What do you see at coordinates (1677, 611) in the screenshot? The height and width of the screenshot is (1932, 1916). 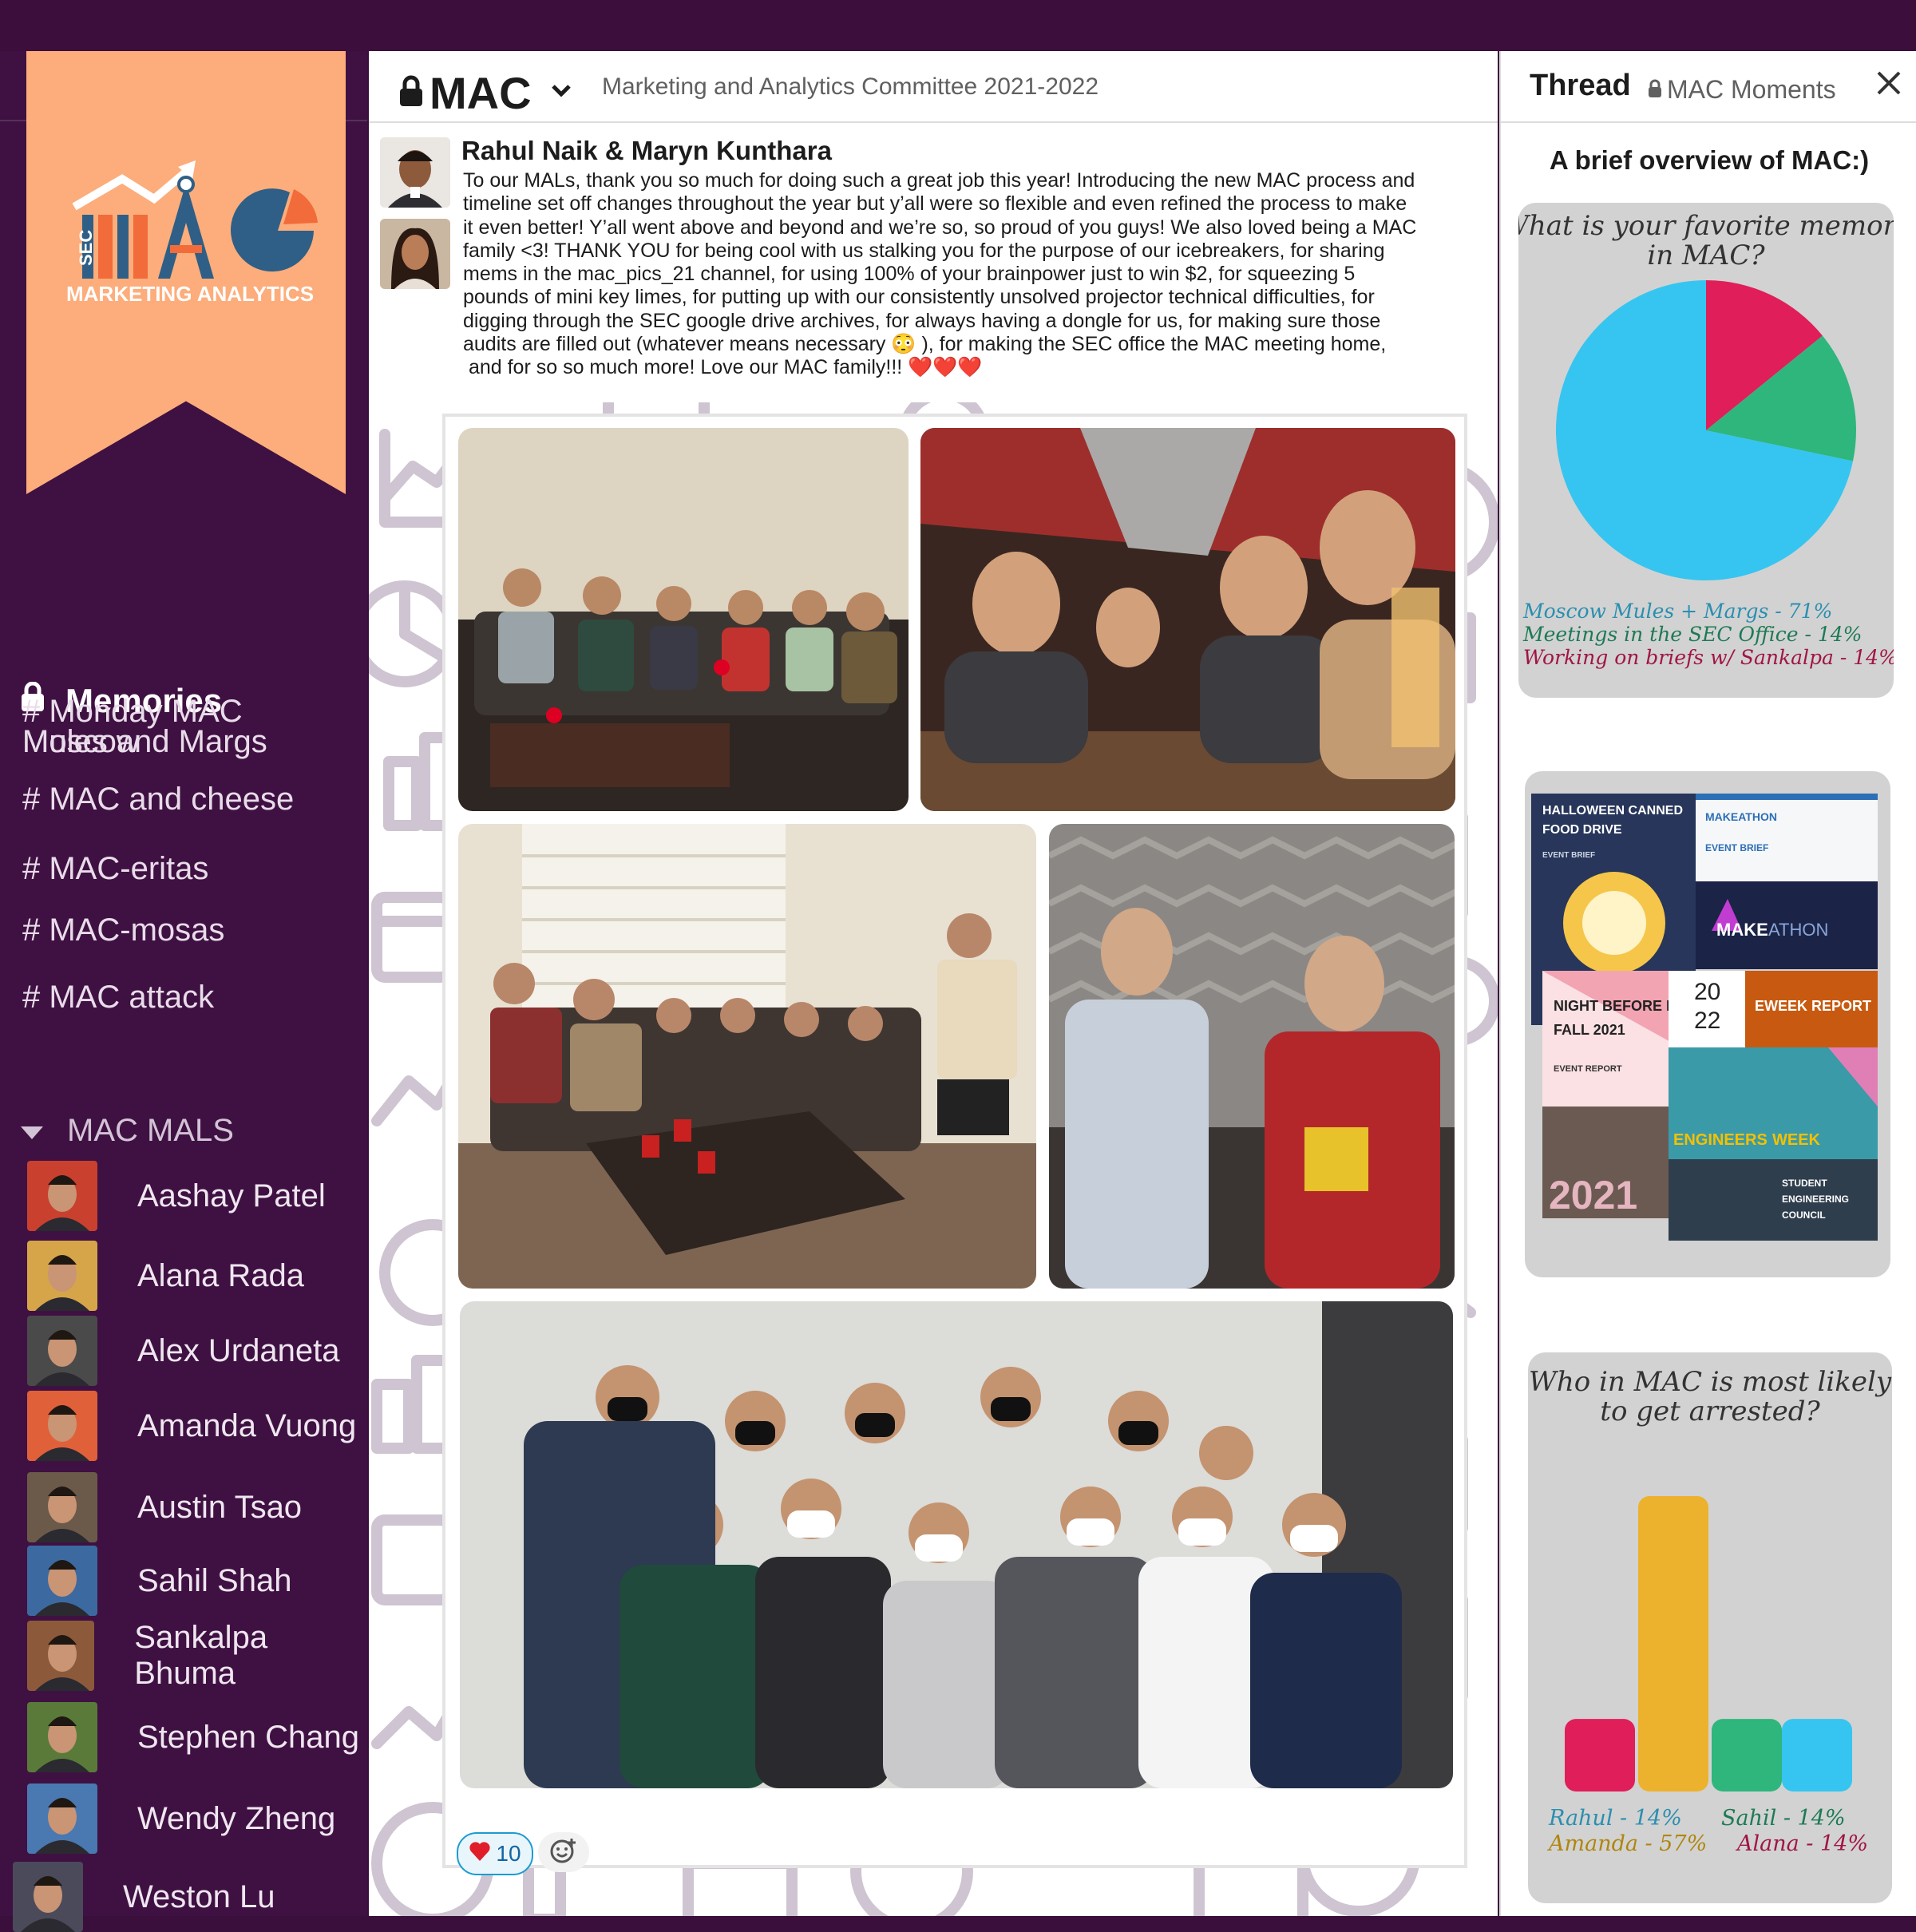 I see `pie-legend-item: Moscow Mules + Margs - 71%` at bounding box center [1677, 611].